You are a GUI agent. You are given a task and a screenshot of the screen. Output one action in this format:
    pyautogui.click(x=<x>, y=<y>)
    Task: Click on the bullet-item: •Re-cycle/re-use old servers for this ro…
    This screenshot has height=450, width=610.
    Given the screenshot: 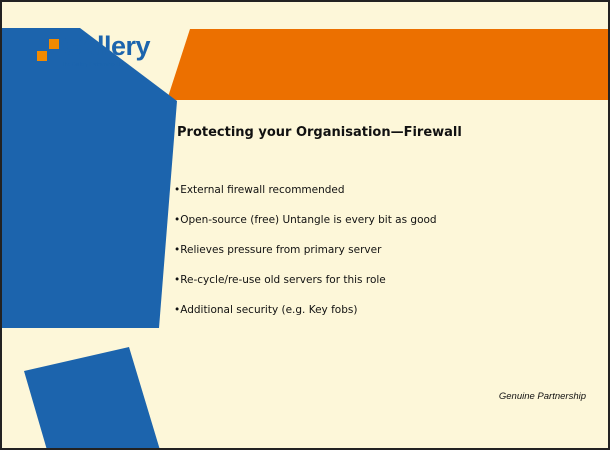 What is the action you would take?
    pyautogui.click(x=280, y=280)
    